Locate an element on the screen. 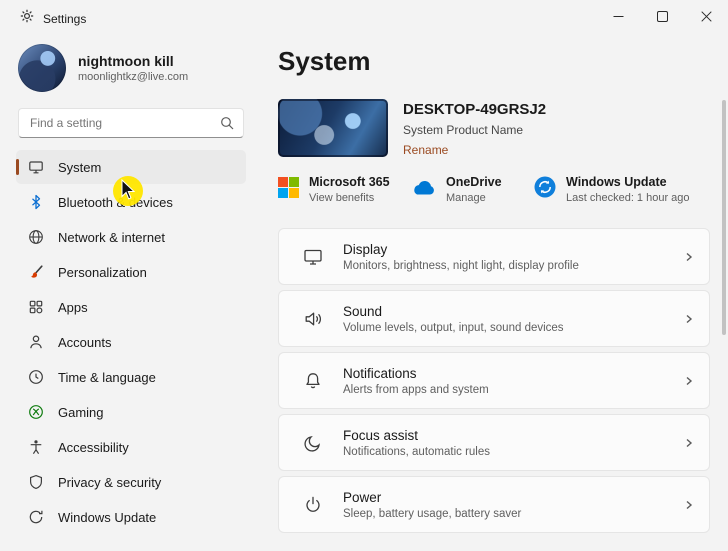 The width and height of the screenshot is (728, 551). display-icon is located at coordinates (314, 257).